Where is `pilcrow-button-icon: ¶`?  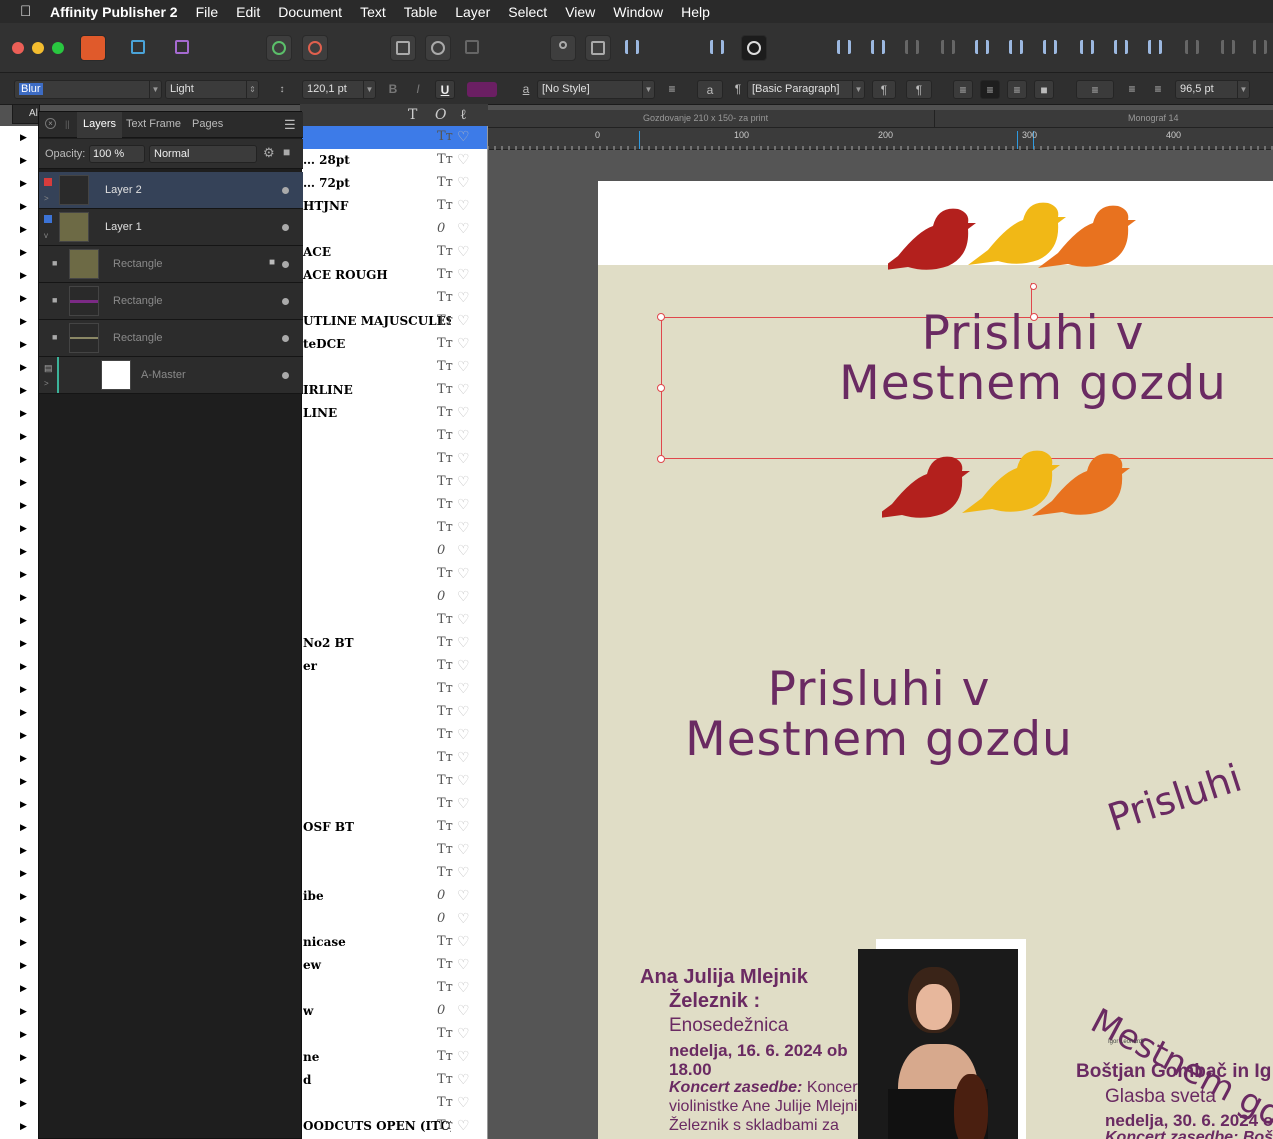
pilcrow-button-icon: ¶ is located at coordinates (919, 89).